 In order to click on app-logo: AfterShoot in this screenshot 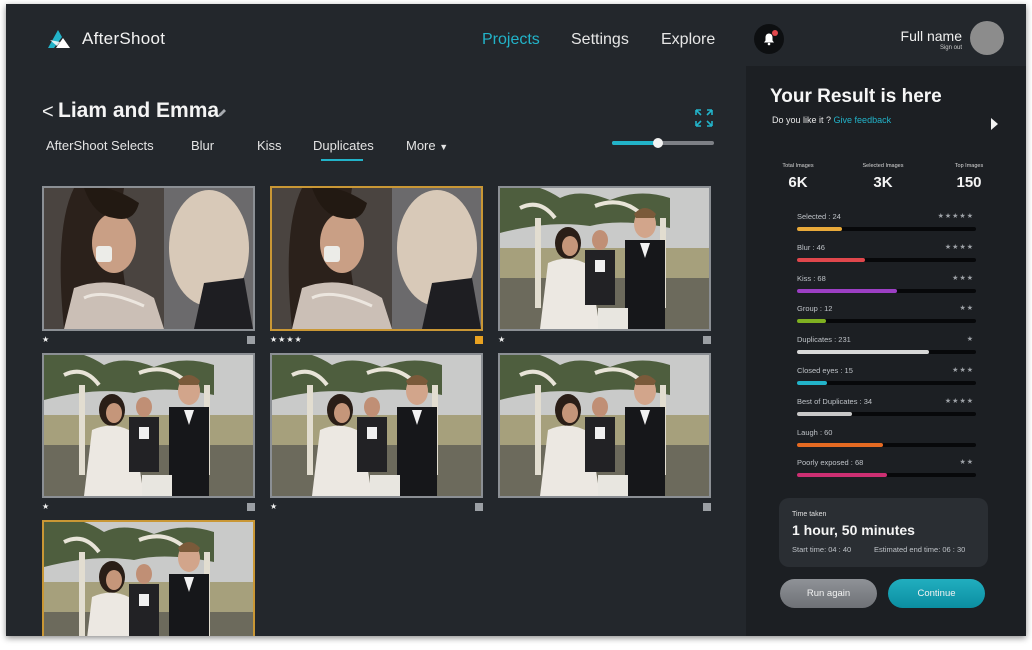, I will do `click(105, 39)`.